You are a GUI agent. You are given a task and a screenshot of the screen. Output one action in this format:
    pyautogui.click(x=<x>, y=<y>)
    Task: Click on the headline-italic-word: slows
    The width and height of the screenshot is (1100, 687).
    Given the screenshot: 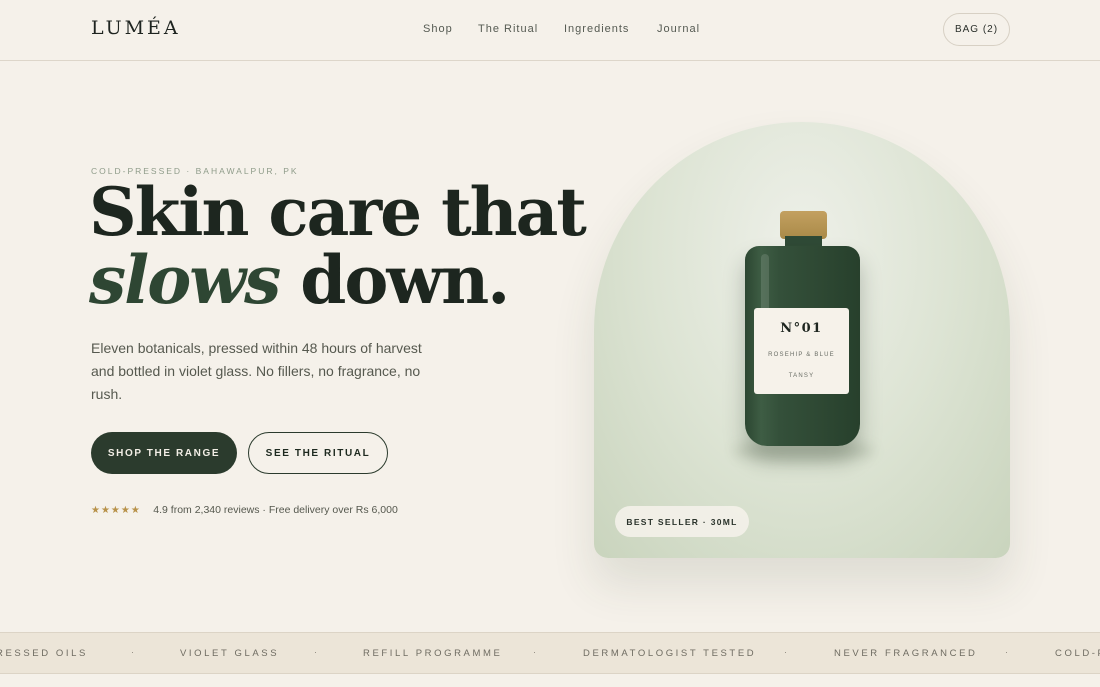 What is the action you would take?
    pyautogui.click(x=185, y=280)
    